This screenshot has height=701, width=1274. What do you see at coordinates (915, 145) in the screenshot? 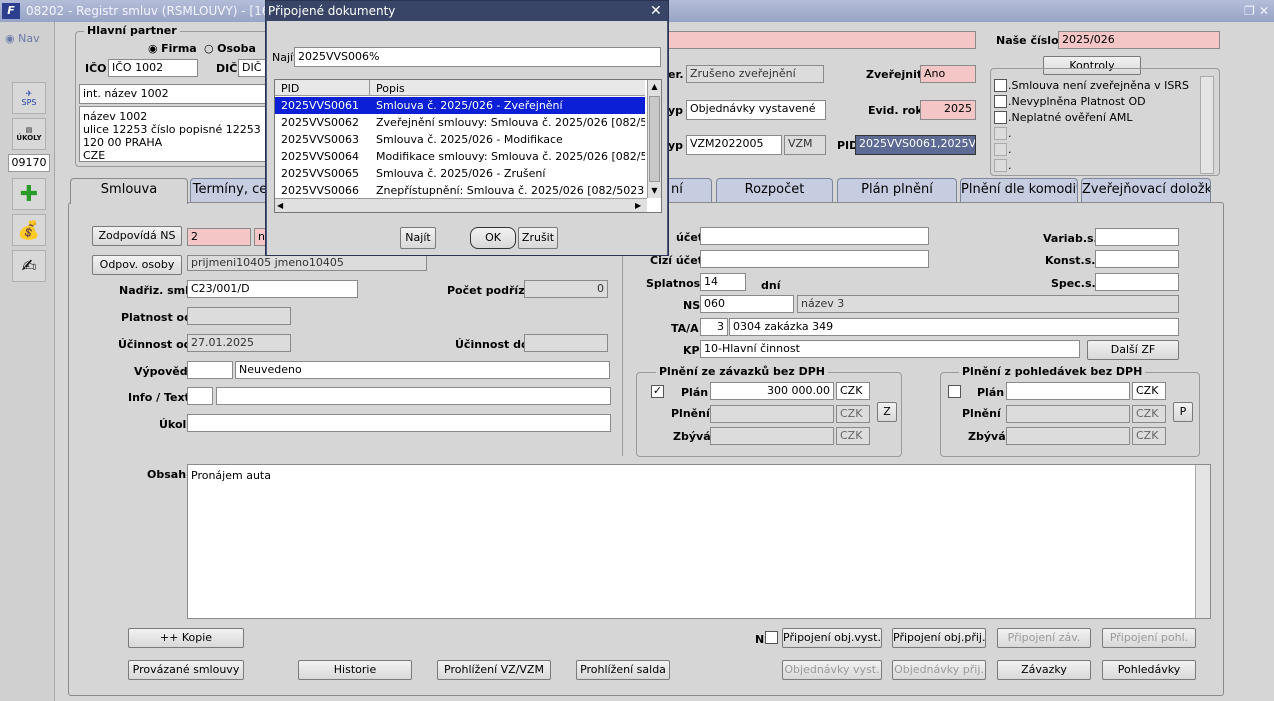
I see `pid-field: 2025VVS0061,2025VVS` at bounding box center [915, 145].